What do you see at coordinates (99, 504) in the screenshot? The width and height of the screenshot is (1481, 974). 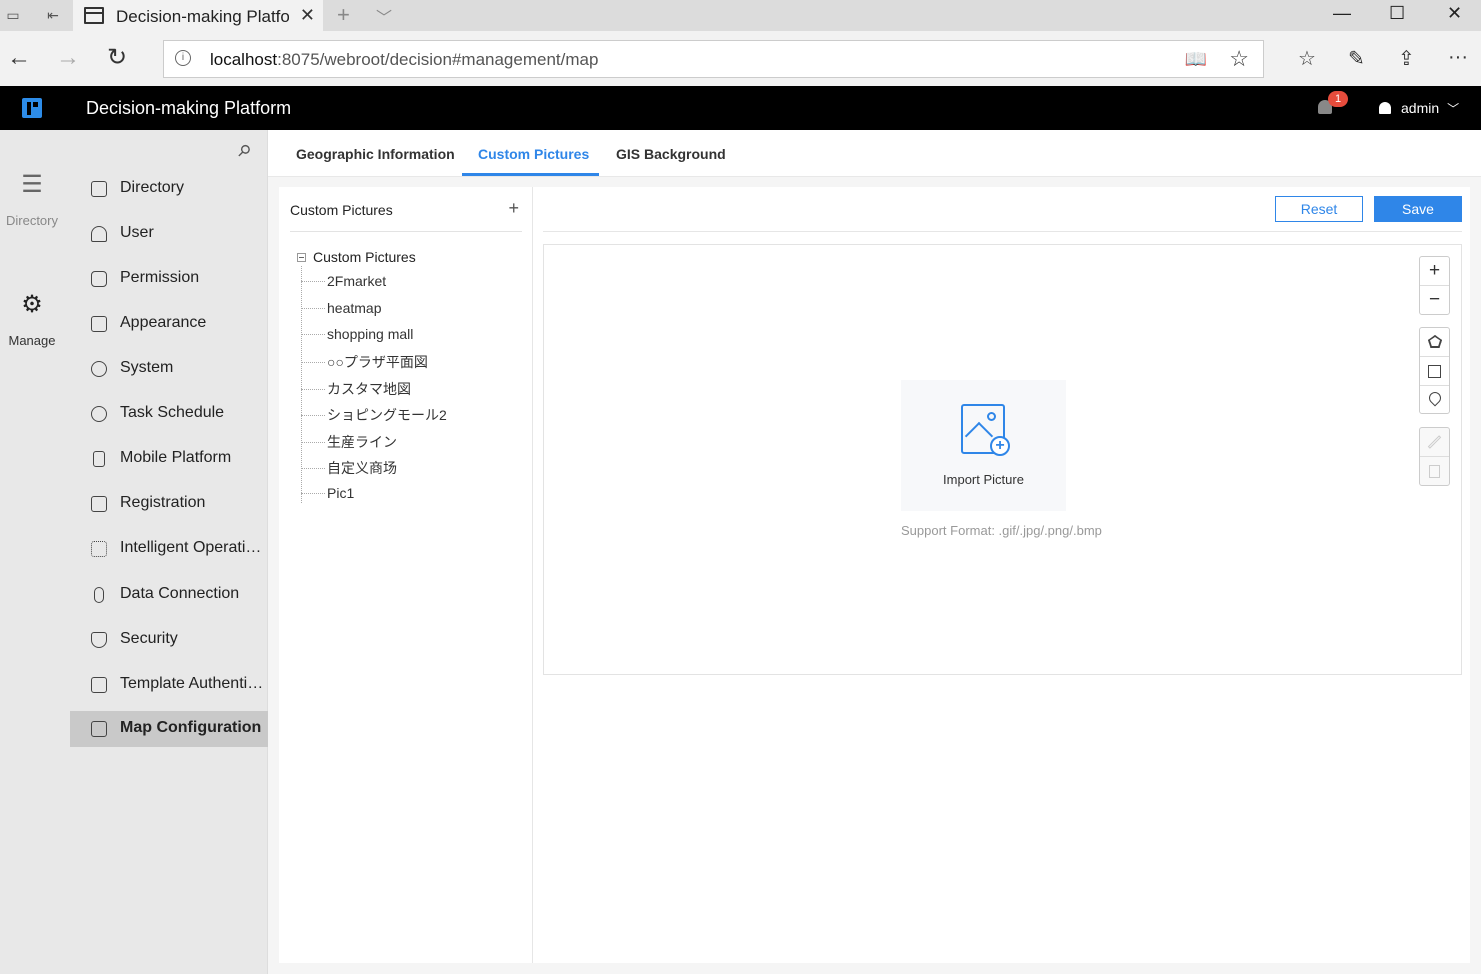 I see `registration-icon` at bounding box center [99, 504].